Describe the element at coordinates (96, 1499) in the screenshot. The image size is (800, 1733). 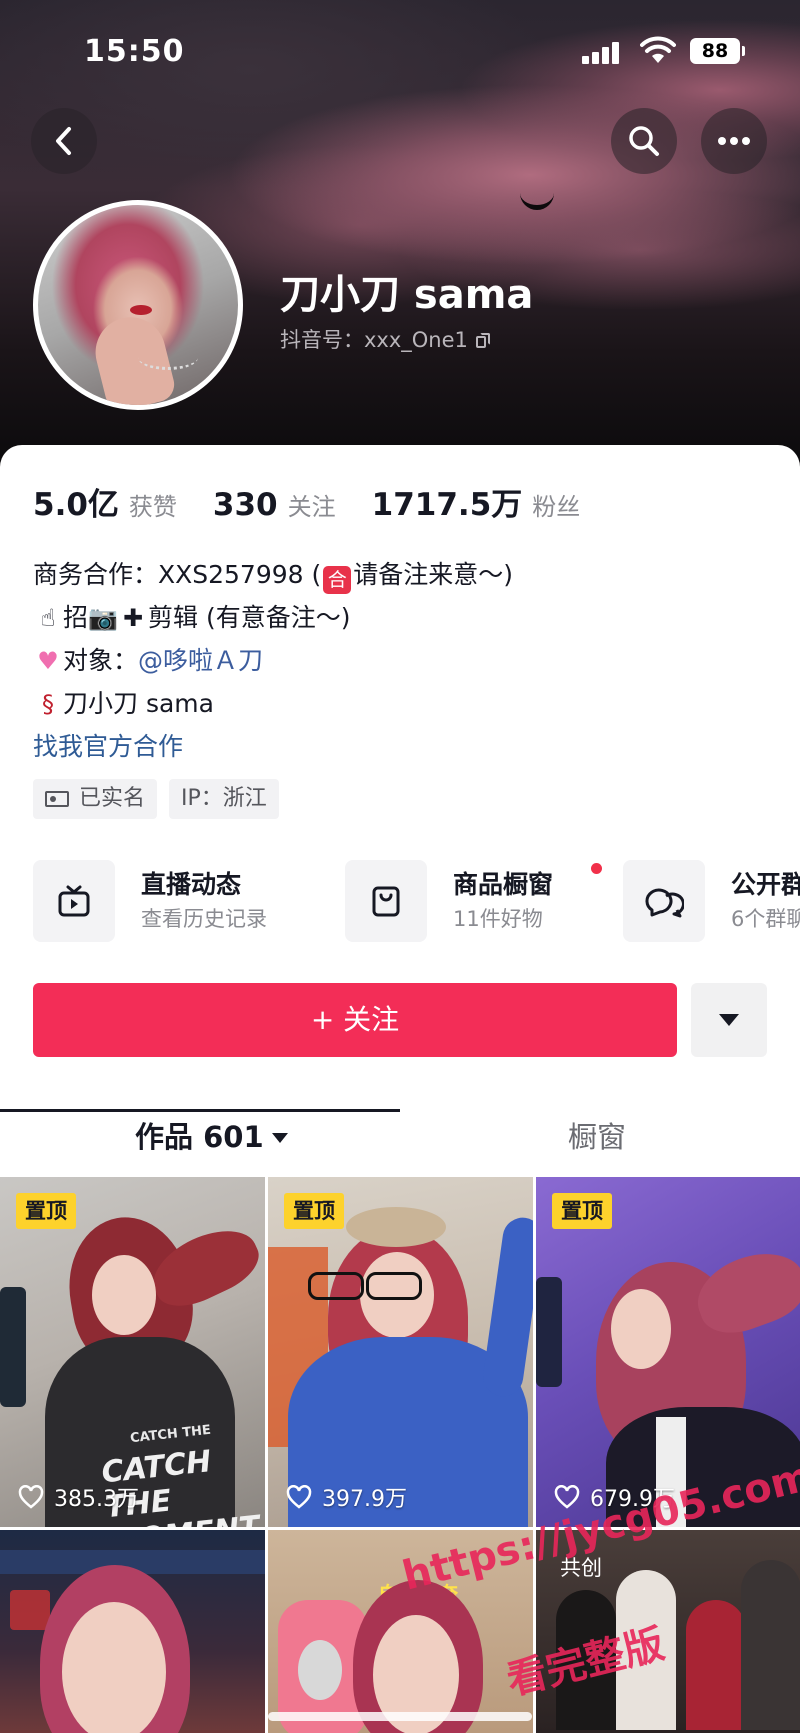
I see `like-count-text: 385.3万` at that location.